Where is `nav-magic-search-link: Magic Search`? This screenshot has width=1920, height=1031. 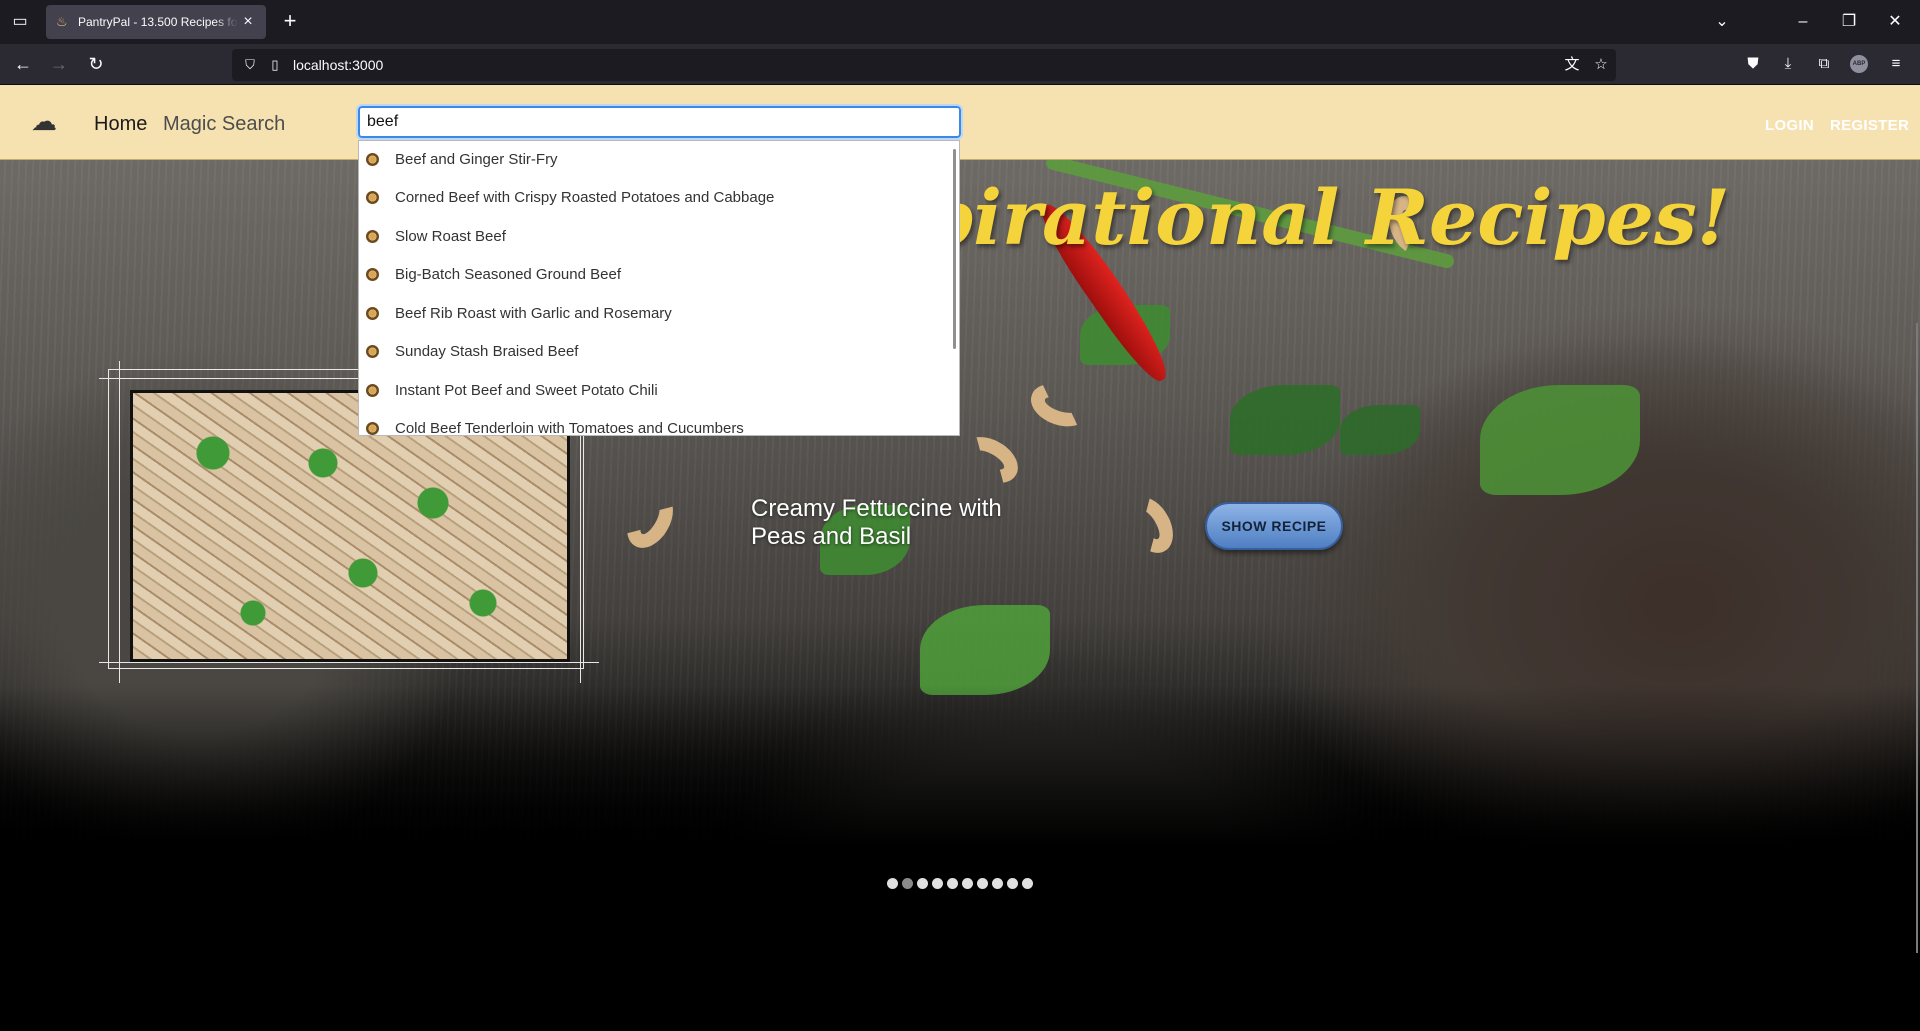
nav-magic-search-link: Magic Search is located at coordinates (224, 125).